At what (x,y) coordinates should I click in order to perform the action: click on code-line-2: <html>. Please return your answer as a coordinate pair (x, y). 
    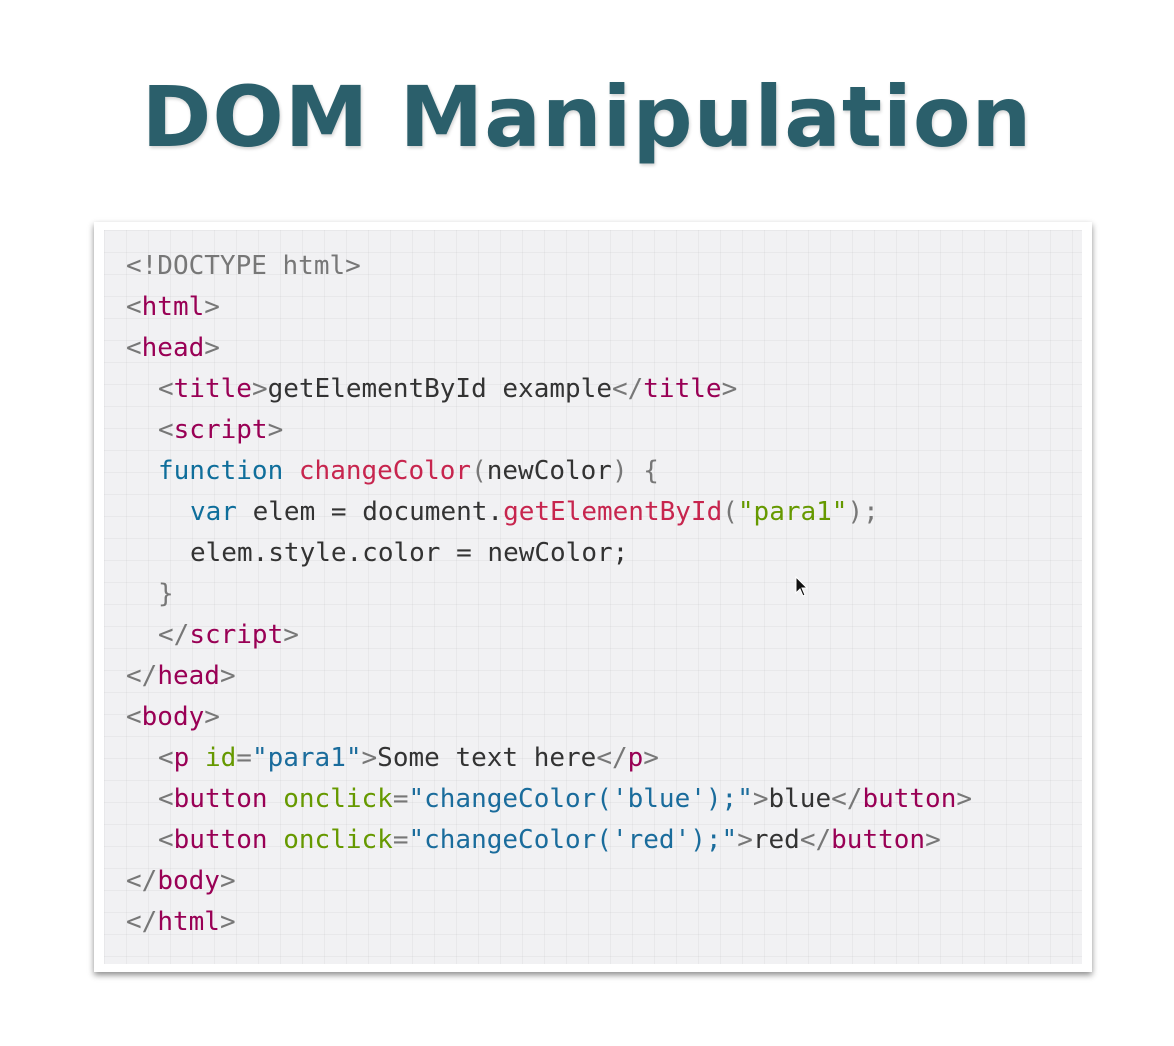
    Looking at the image, I should click on (173, 307).